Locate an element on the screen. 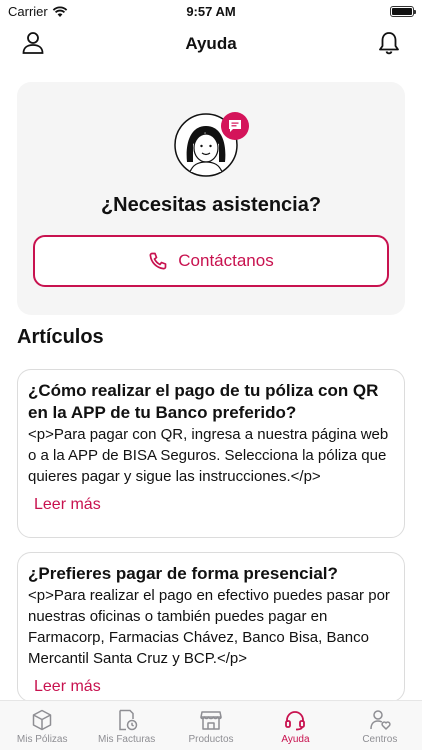 The height and width of the screenshot is (750, 422). chat-badge is located at coordinates (235, 126).